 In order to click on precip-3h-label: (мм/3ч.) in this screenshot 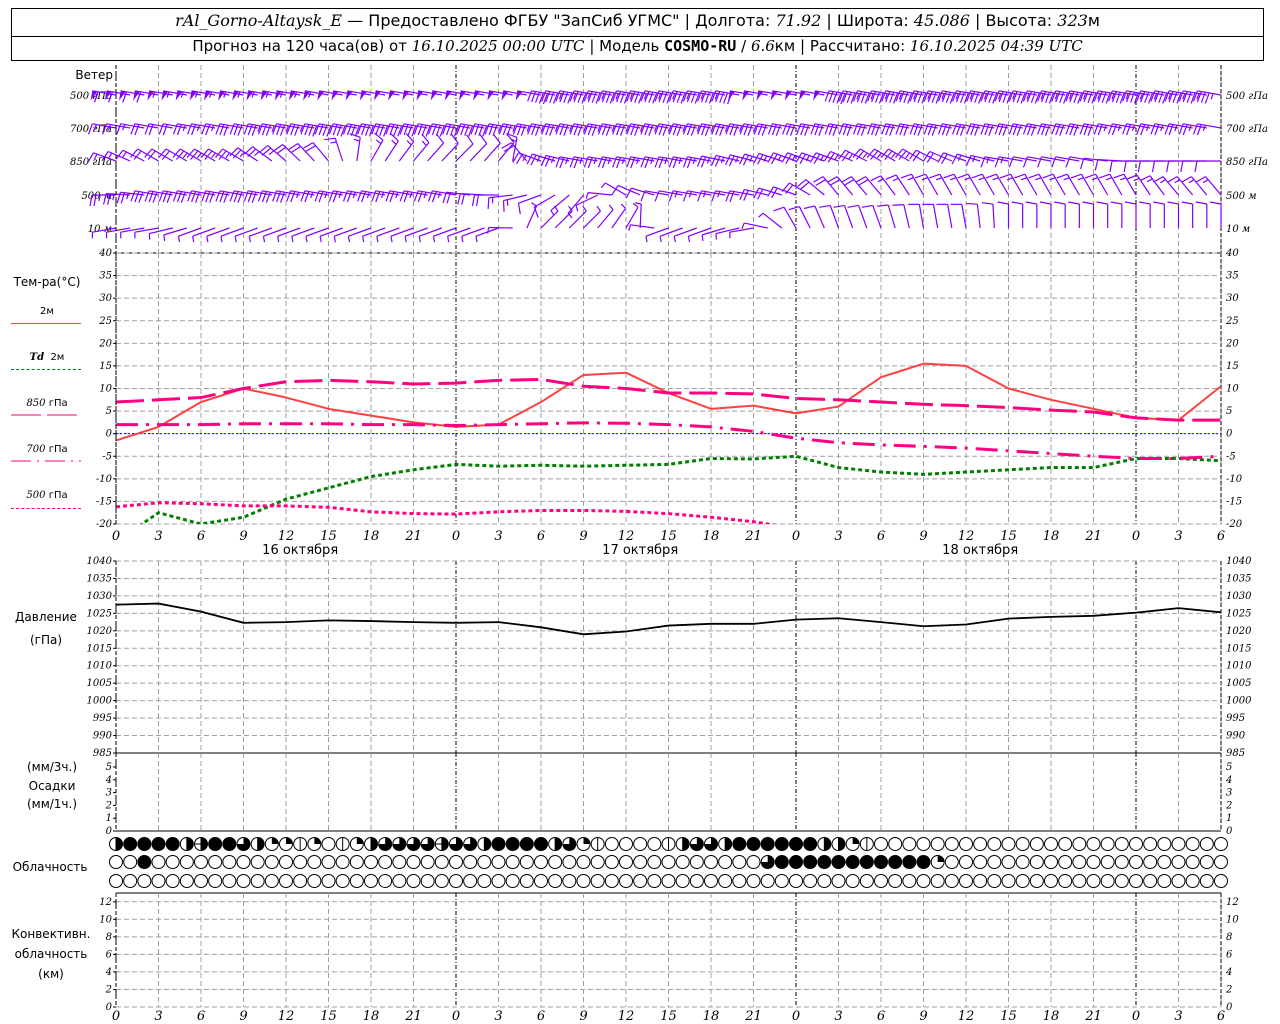, I will do `click(52, 767)`.